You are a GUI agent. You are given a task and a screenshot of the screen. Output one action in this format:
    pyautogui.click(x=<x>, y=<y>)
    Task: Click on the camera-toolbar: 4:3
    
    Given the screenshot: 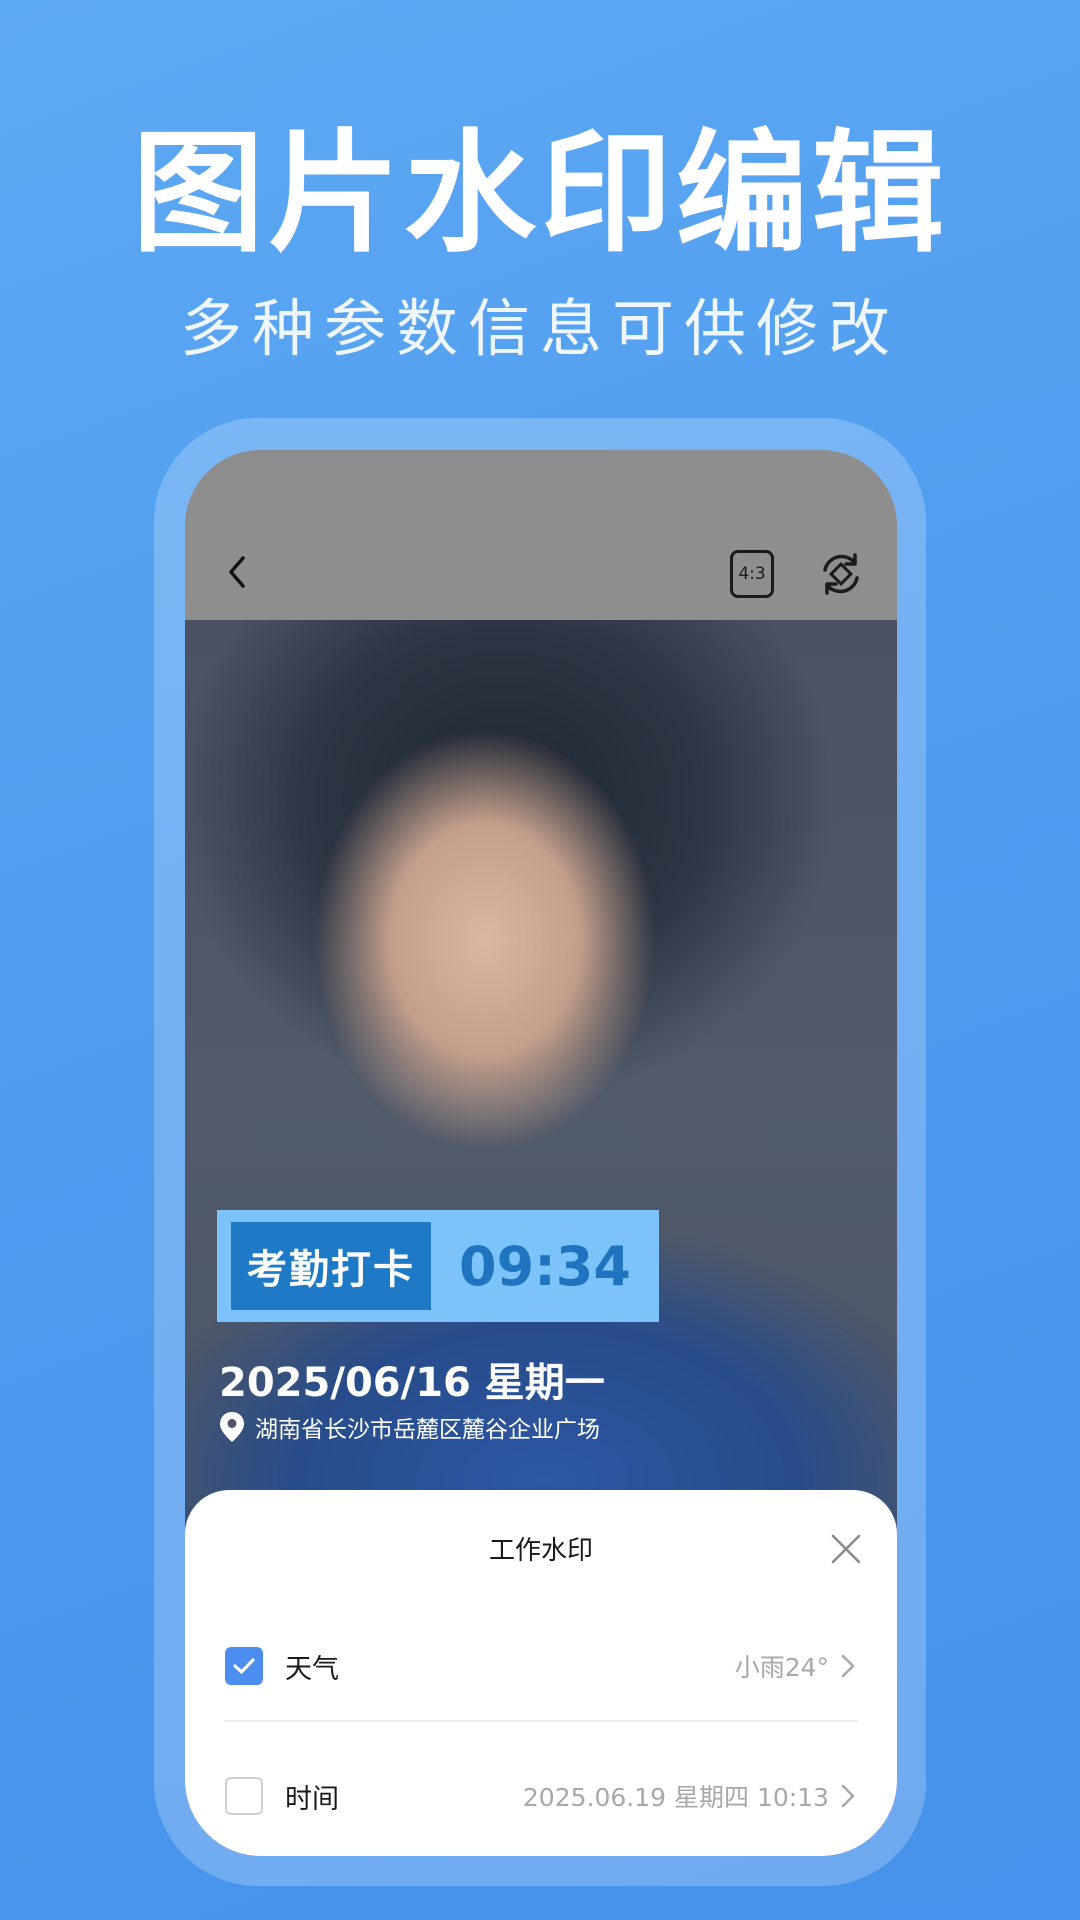 What is the action you would take?
    pyautogui.click(x=541, y=535)
    